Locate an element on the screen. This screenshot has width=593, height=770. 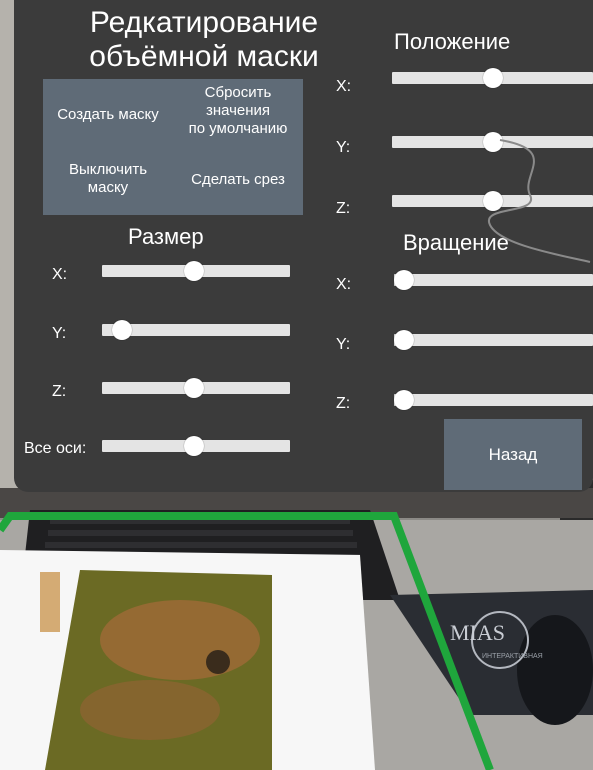
size-all-label: Все оси: is located at coordinates (55, 448).